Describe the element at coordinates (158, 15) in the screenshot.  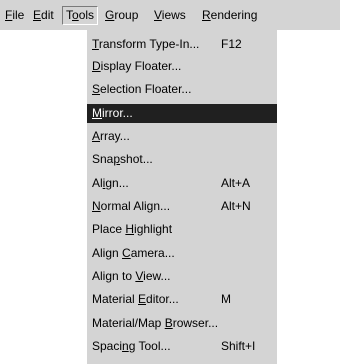
I see `menu-views-accelerator: V` at that location.